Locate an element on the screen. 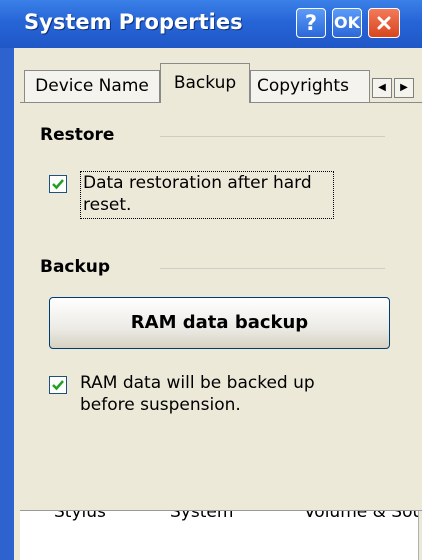 The height and width of the screenshot is (560, 422). close-button is located at coordinates (384, 23).